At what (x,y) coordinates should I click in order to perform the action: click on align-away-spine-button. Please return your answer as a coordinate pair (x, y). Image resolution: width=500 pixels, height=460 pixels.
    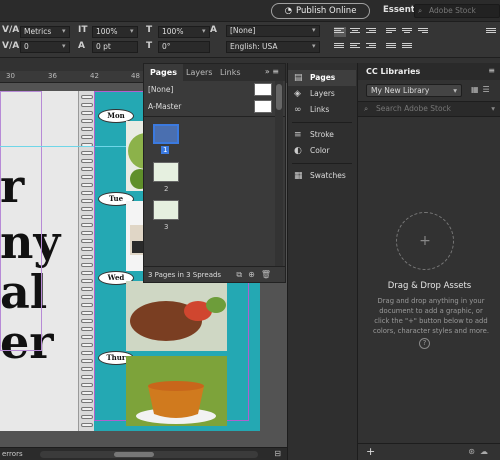
    Looking at the image, I should click on (372, 47).